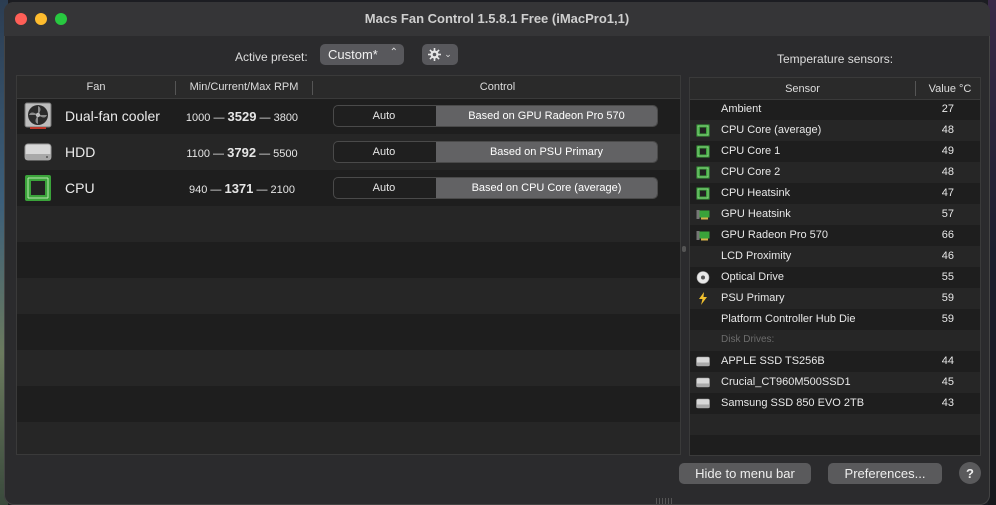 The width and height of the screenshot is (996, 505). Describe the element at coordinates (835, 277) in the screenshot. I see `sensor-row: Optical Drive 55` at that location.